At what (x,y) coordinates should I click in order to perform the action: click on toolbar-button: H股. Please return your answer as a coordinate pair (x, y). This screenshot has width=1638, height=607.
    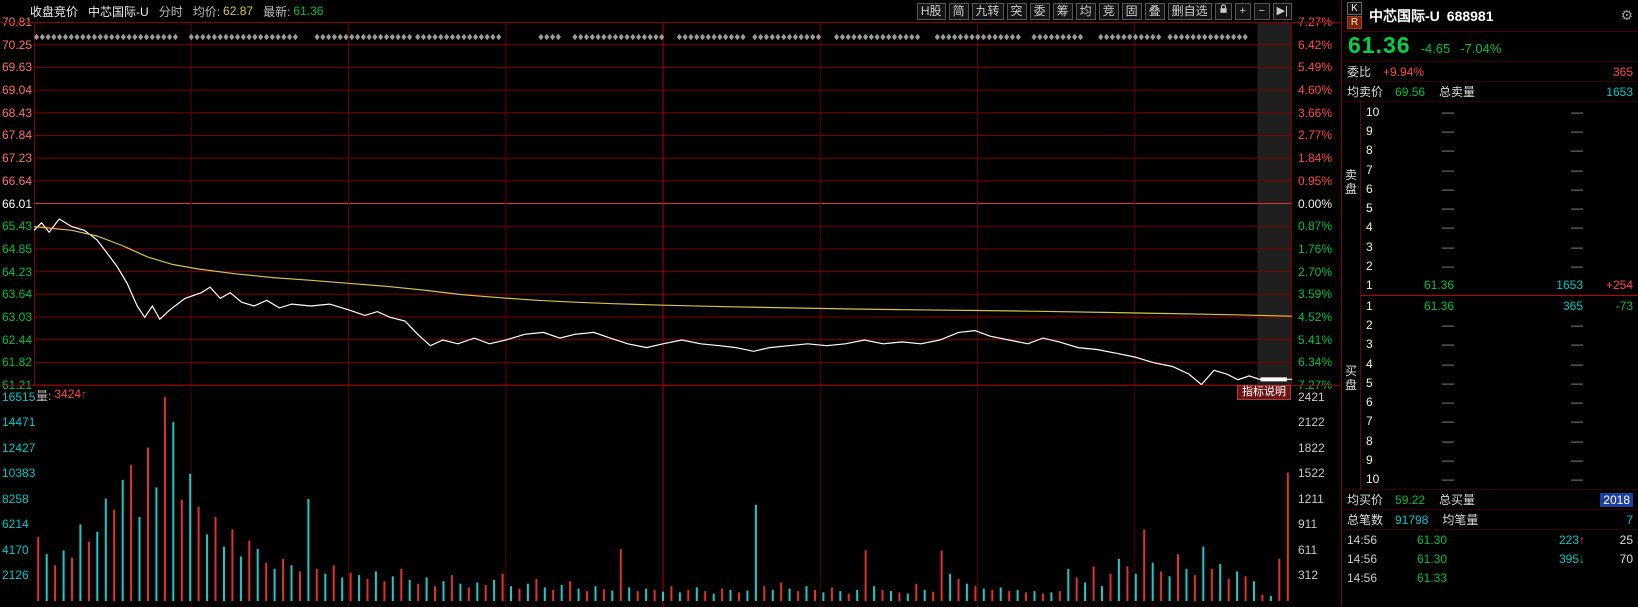
    Looking at the image, I should click on (931, 11).